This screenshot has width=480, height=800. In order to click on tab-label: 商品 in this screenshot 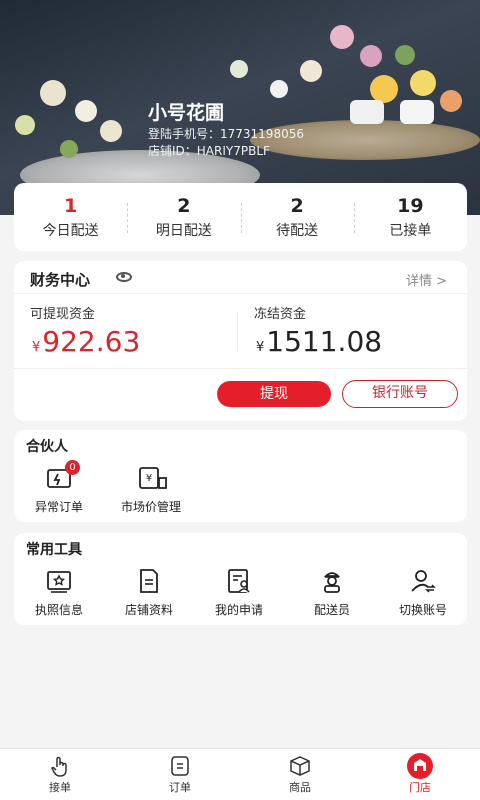, I will do `click(300, 787)`.